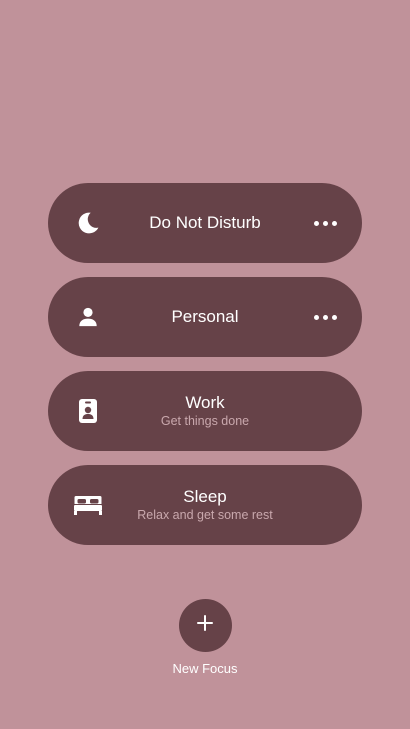 This screenshot has height=729, width=410. I want to click on focus-work: Work Get things done, so click(205, 411).